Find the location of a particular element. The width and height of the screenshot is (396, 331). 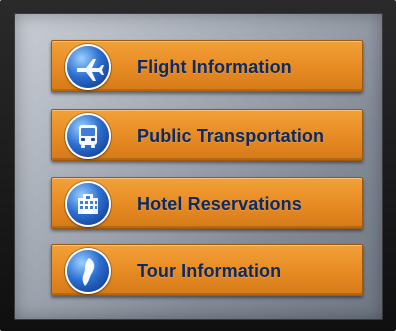

menu-button-tour-information: Tour Information is located at coordinates (207, 270).